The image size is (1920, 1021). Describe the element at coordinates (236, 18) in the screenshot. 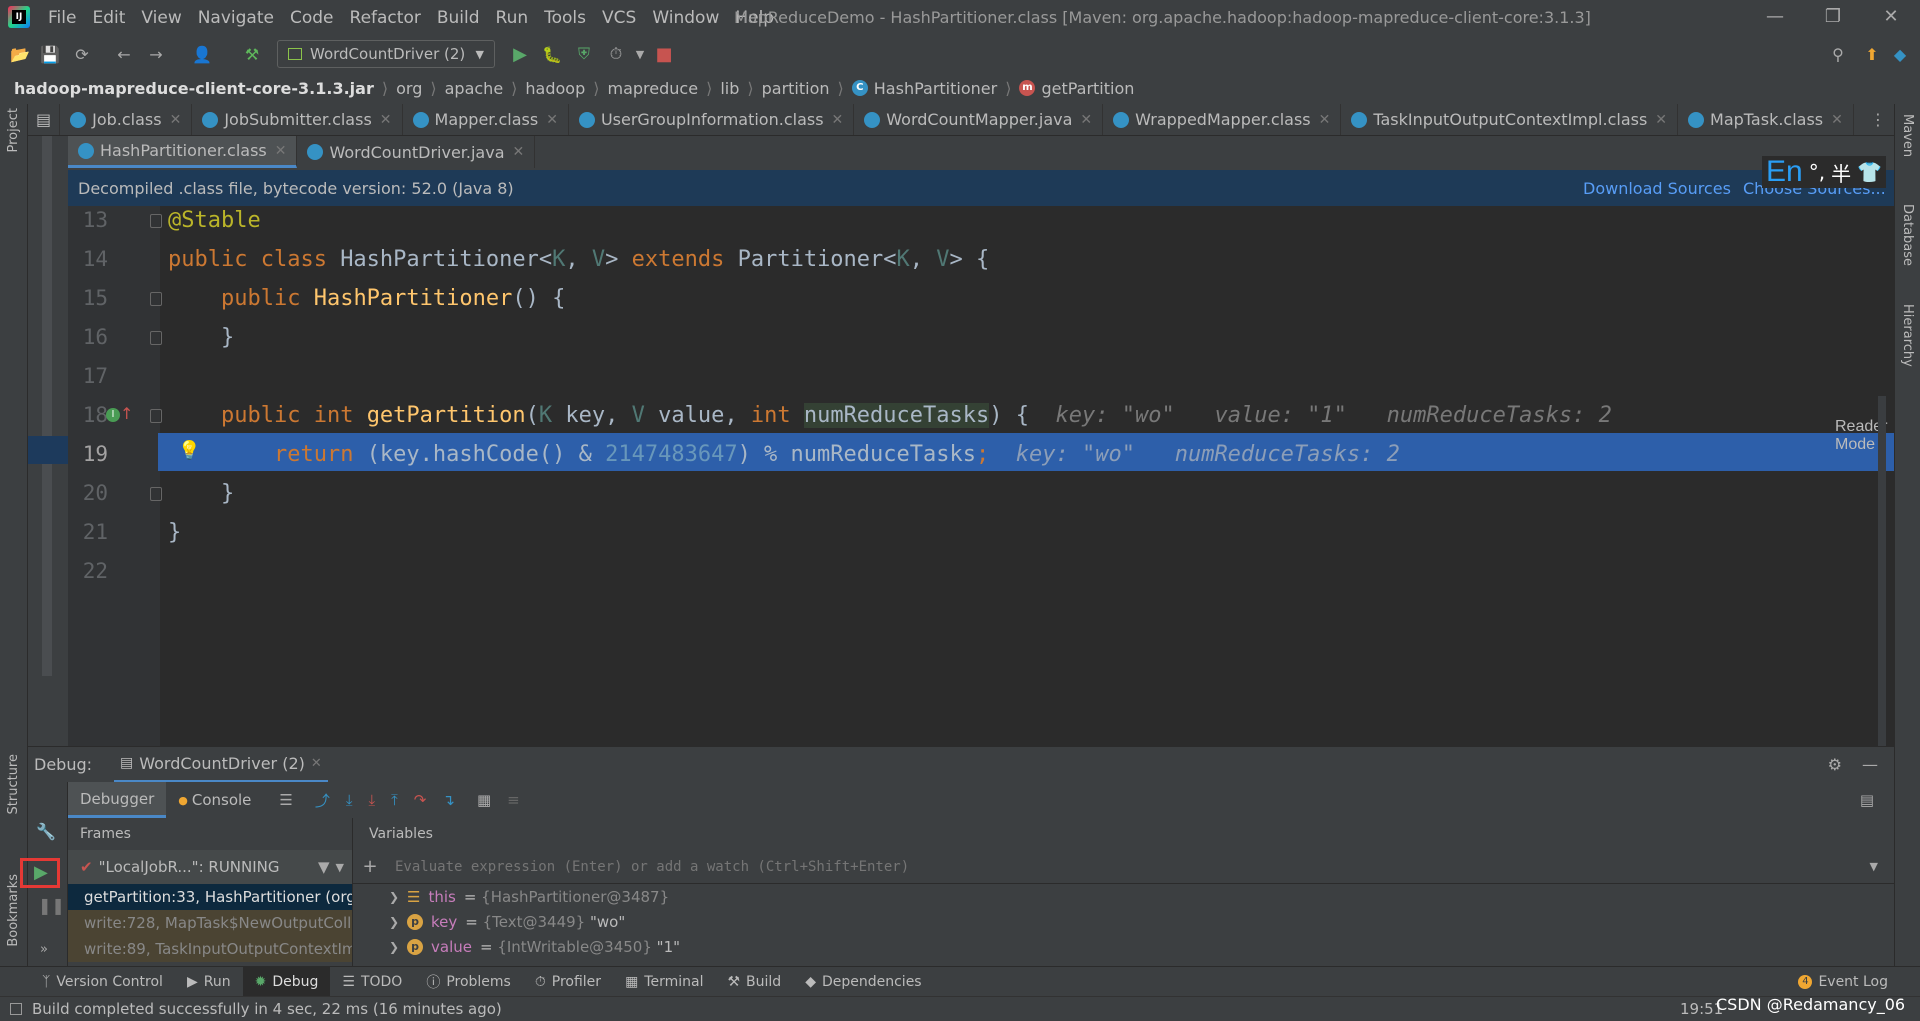

I see `menu-navigate: Navigate` at that location.